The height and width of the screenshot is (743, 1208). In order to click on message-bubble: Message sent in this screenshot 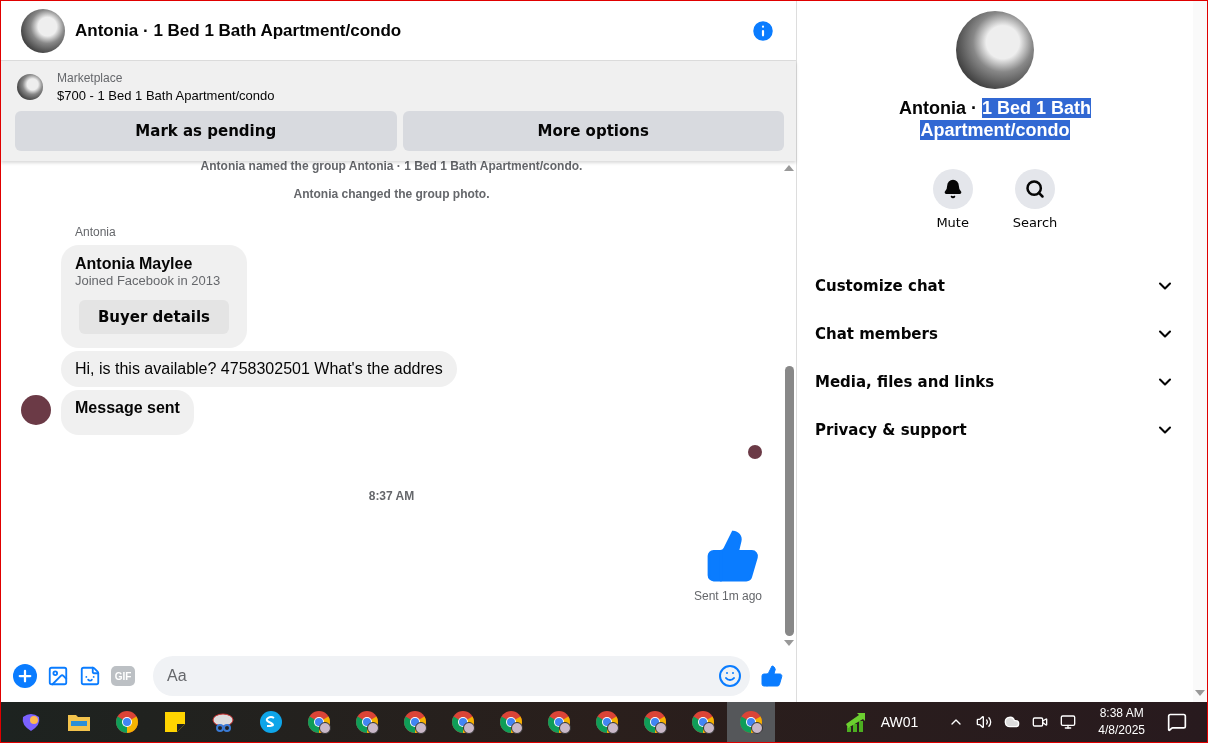, I will do `click(127, 412)`.